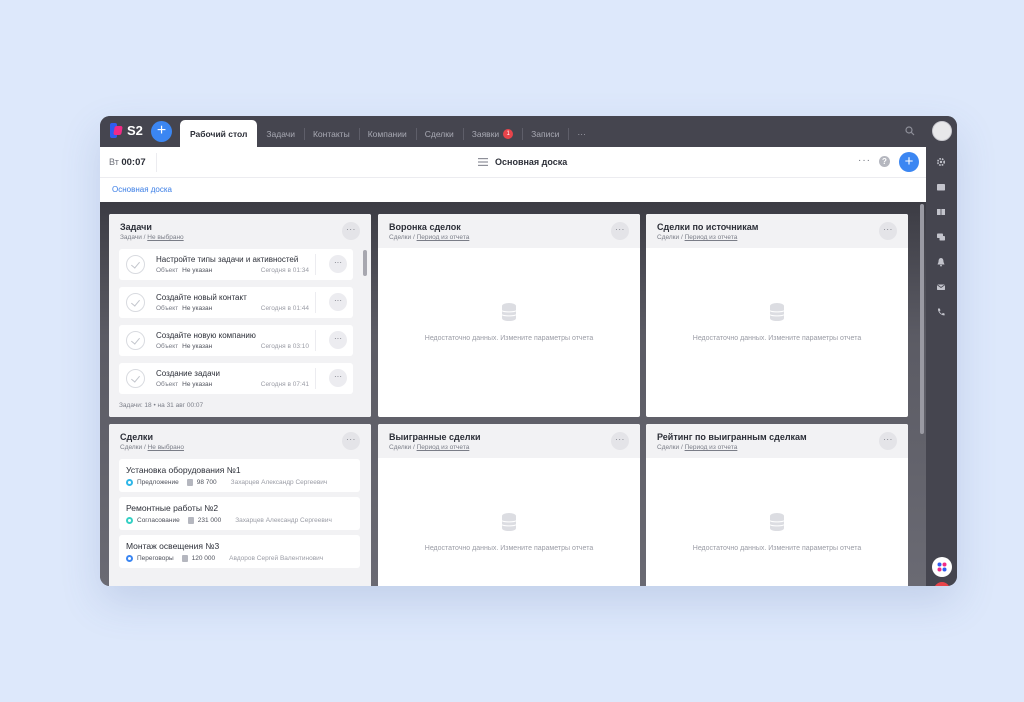 The height and width of the screenshot is (702, 1024). Describe the element at coordinates (485, 133) in the screenshot. I see `tab-requests-label: Заявки` at that location.